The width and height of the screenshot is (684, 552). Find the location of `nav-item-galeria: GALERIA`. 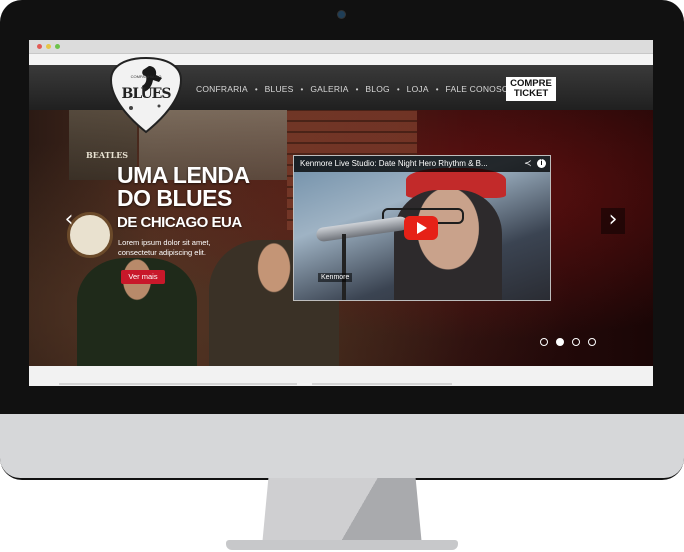

nav-item-galeria: GALERIA is located at coordinates (329, 89).